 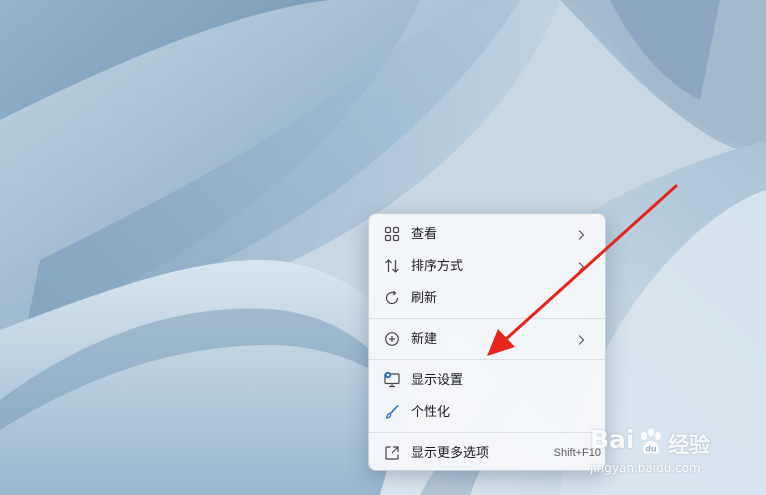 I want to click on menu-item-label: 排序方式, so click(x=437, y=265).